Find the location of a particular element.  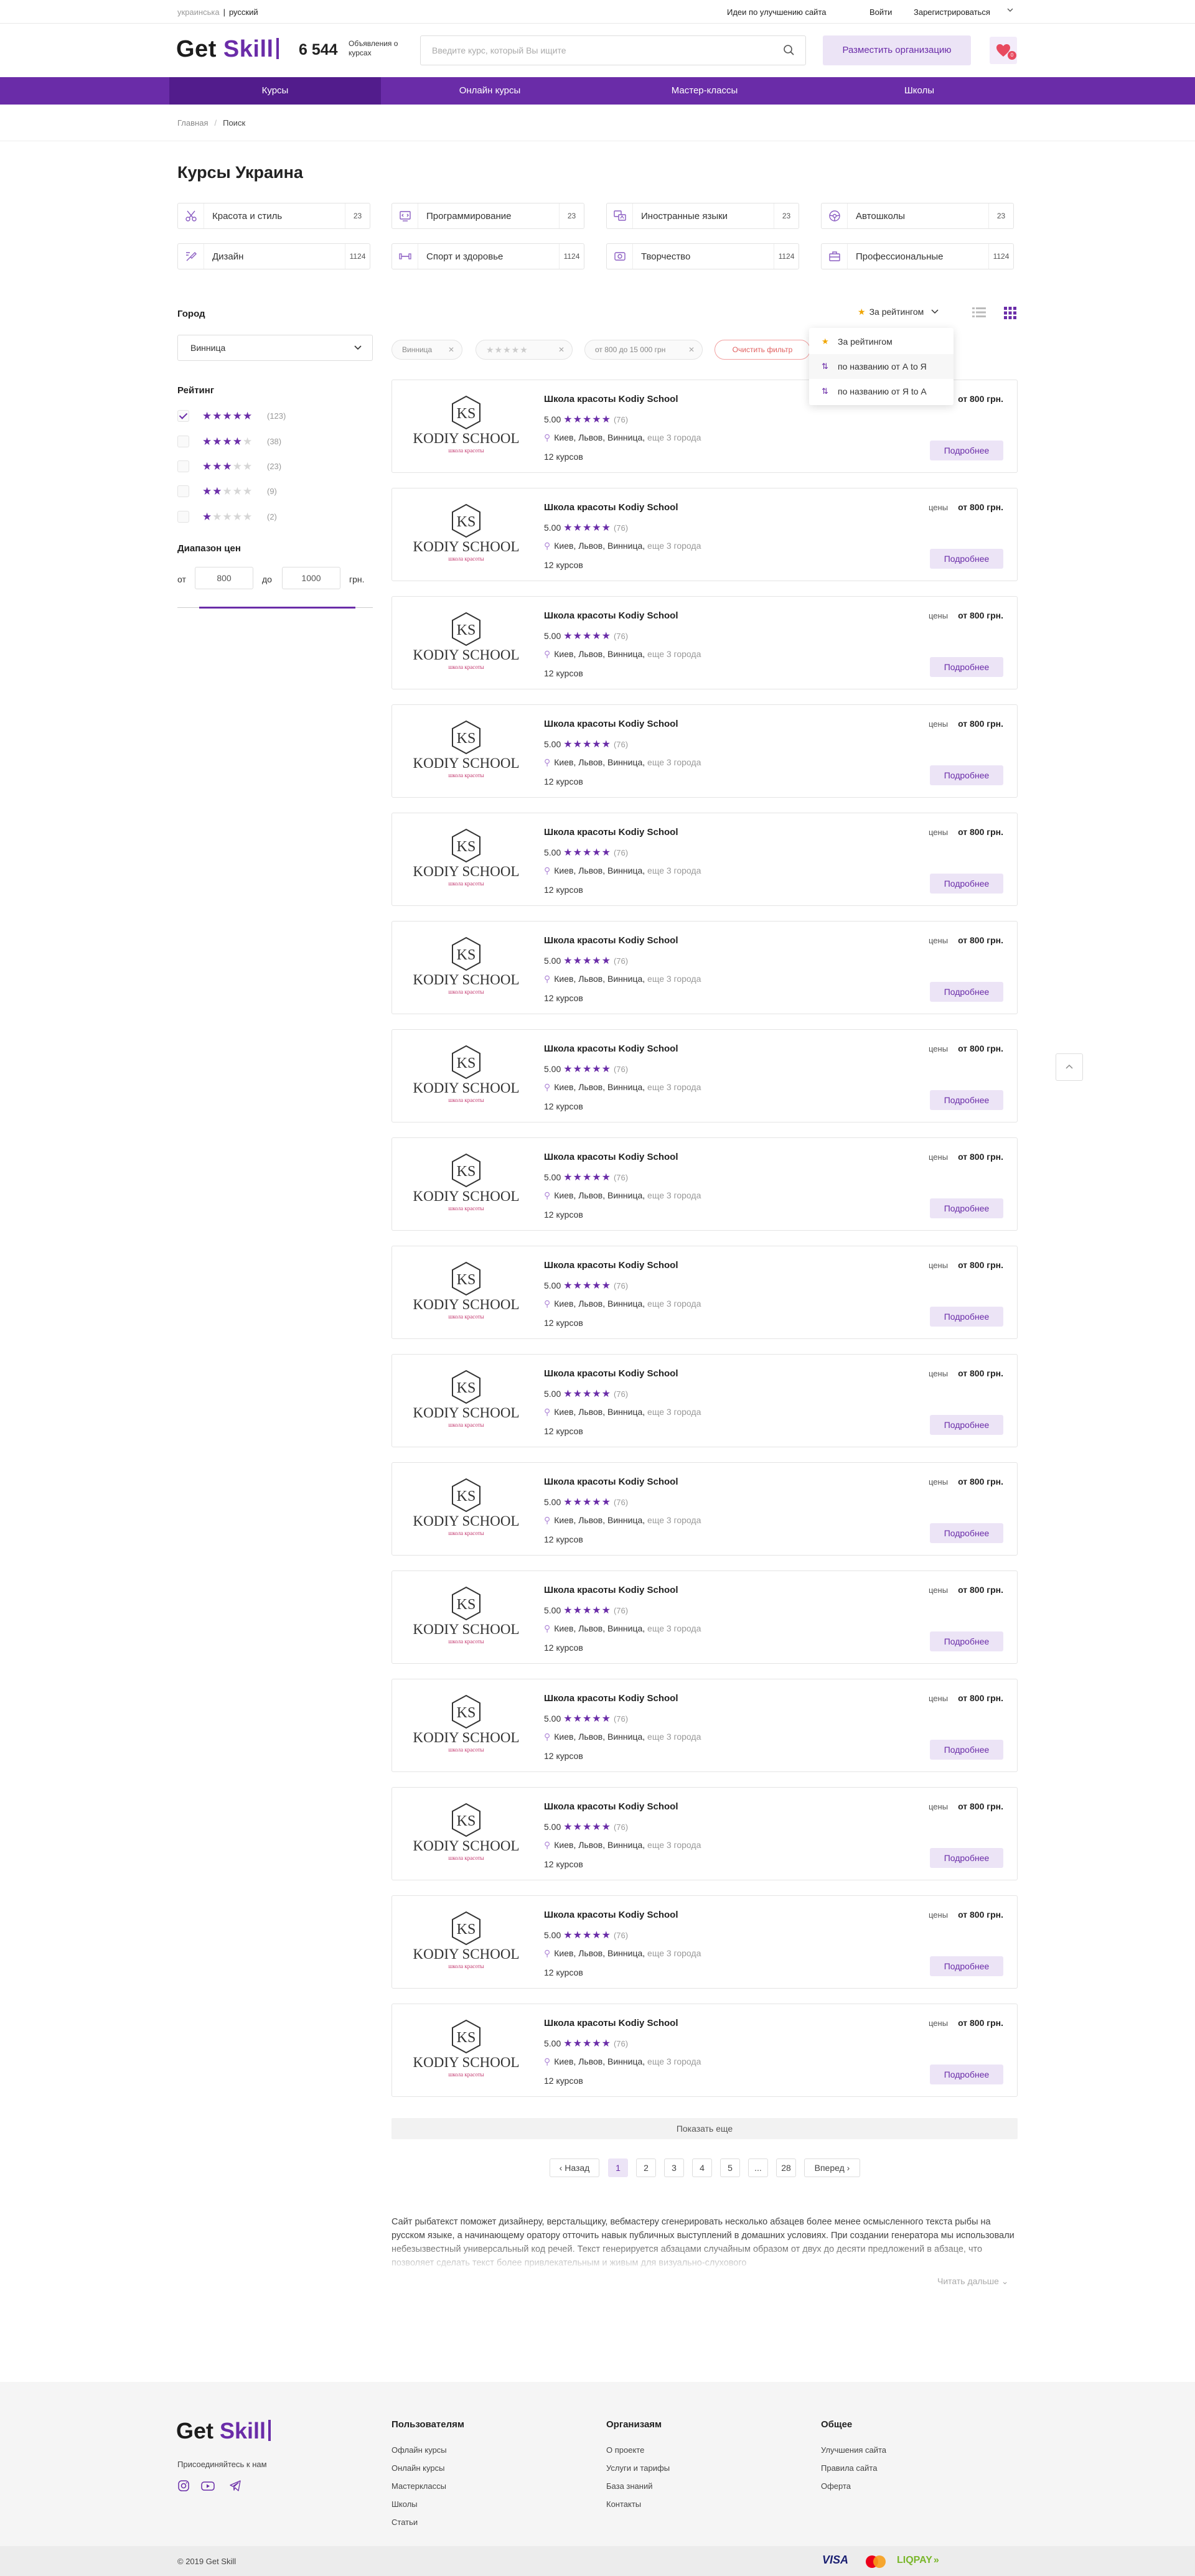

footer-link: Мастерклассы is located at coordinates (418, 2486).